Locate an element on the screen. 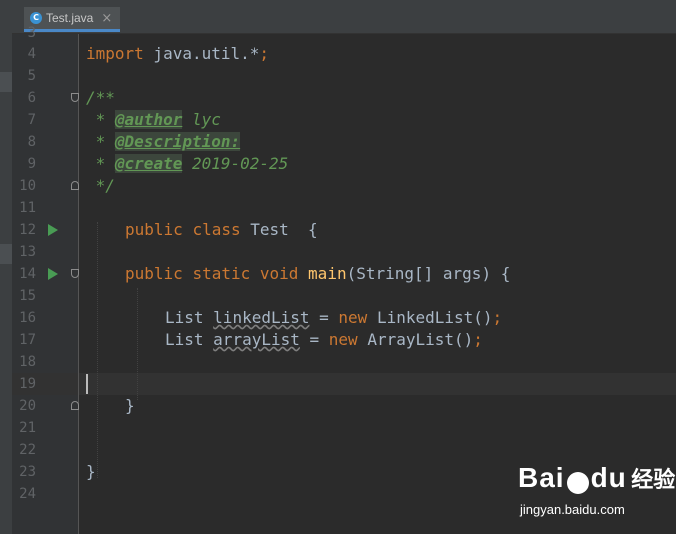 The width and height of the screenshot is (676, 534). code-line-doc-description: * @Description: is located at coordinates (163, 142).